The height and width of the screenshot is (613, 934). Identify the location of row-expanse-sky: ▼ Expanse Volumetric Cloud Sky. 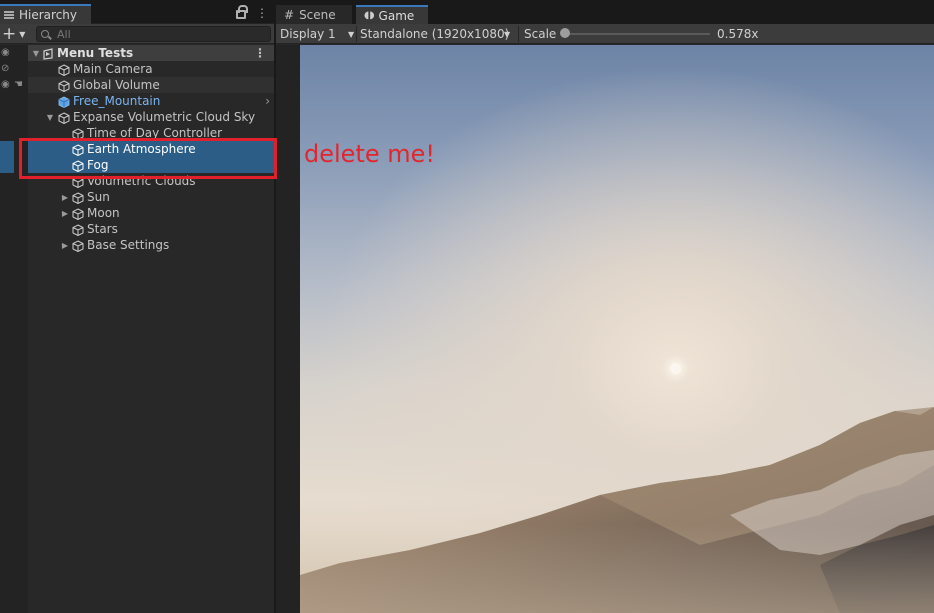
(151, 117).